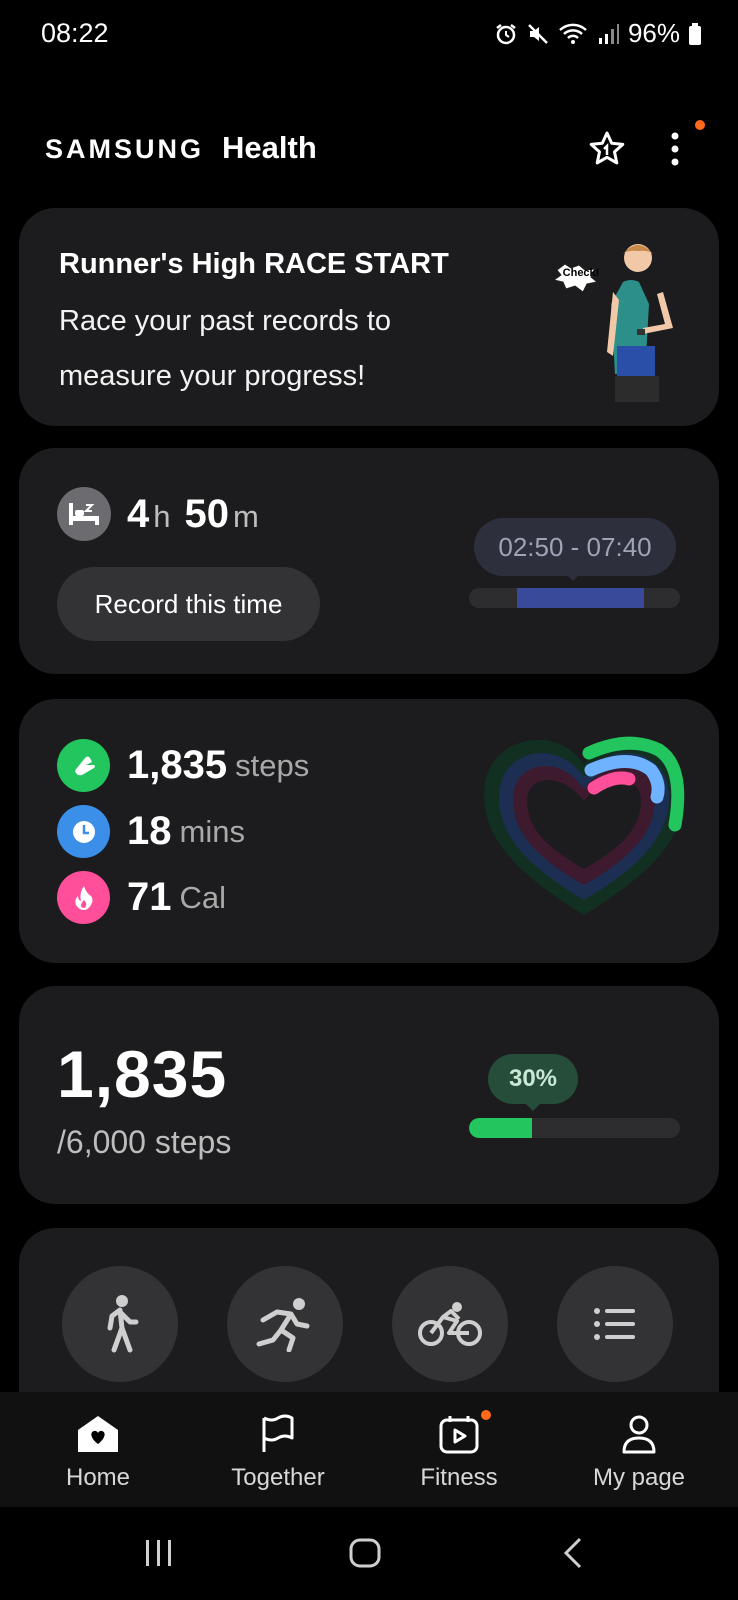 The width and height of the screenshot is (738, 1600). I want to click on nav-together-label: Together, so click(278, 1477).